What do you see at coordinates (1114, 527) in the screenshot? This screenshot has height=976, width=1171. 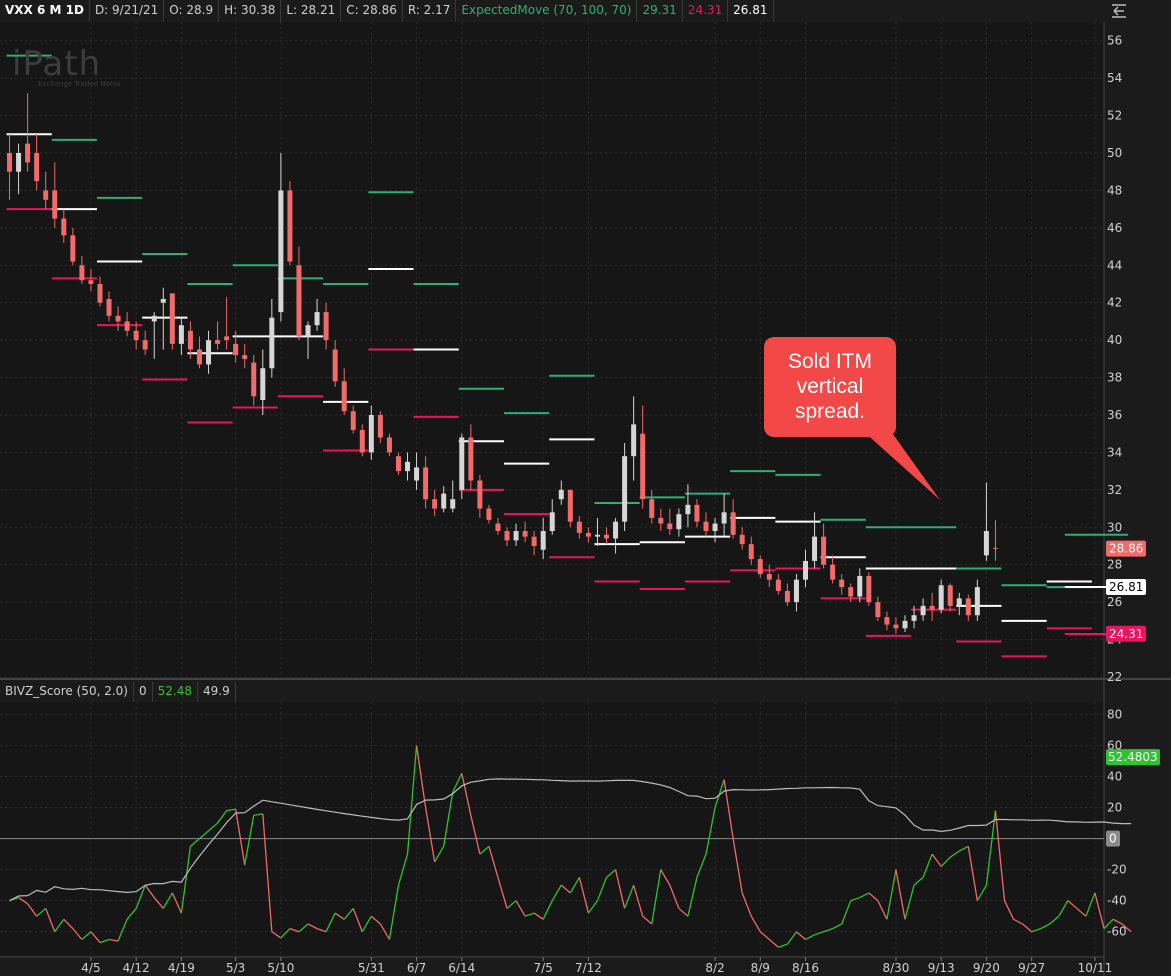 I see `price-tick-label: 30` at bounding box center [1114, 527].